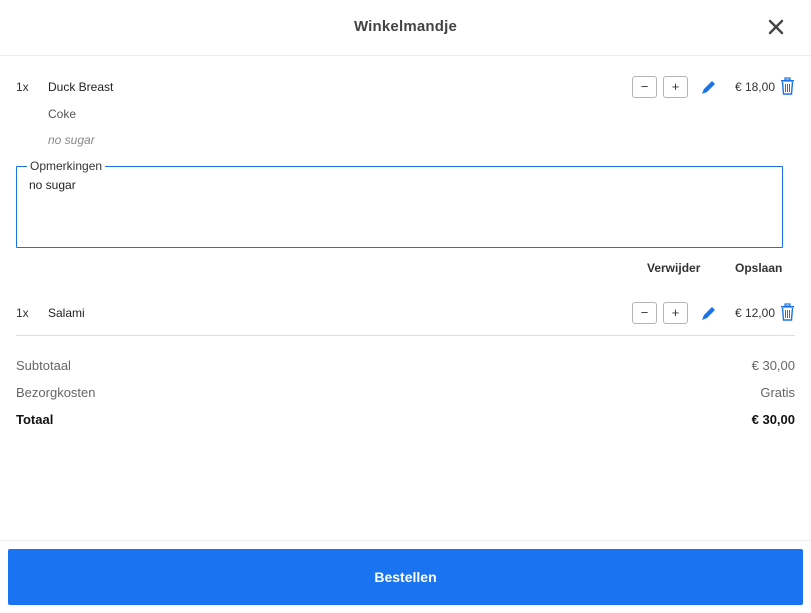 The height and width of the screenshot is (613, 811). I want to click on subtotal-value: € 30,00, so click(773, 365).